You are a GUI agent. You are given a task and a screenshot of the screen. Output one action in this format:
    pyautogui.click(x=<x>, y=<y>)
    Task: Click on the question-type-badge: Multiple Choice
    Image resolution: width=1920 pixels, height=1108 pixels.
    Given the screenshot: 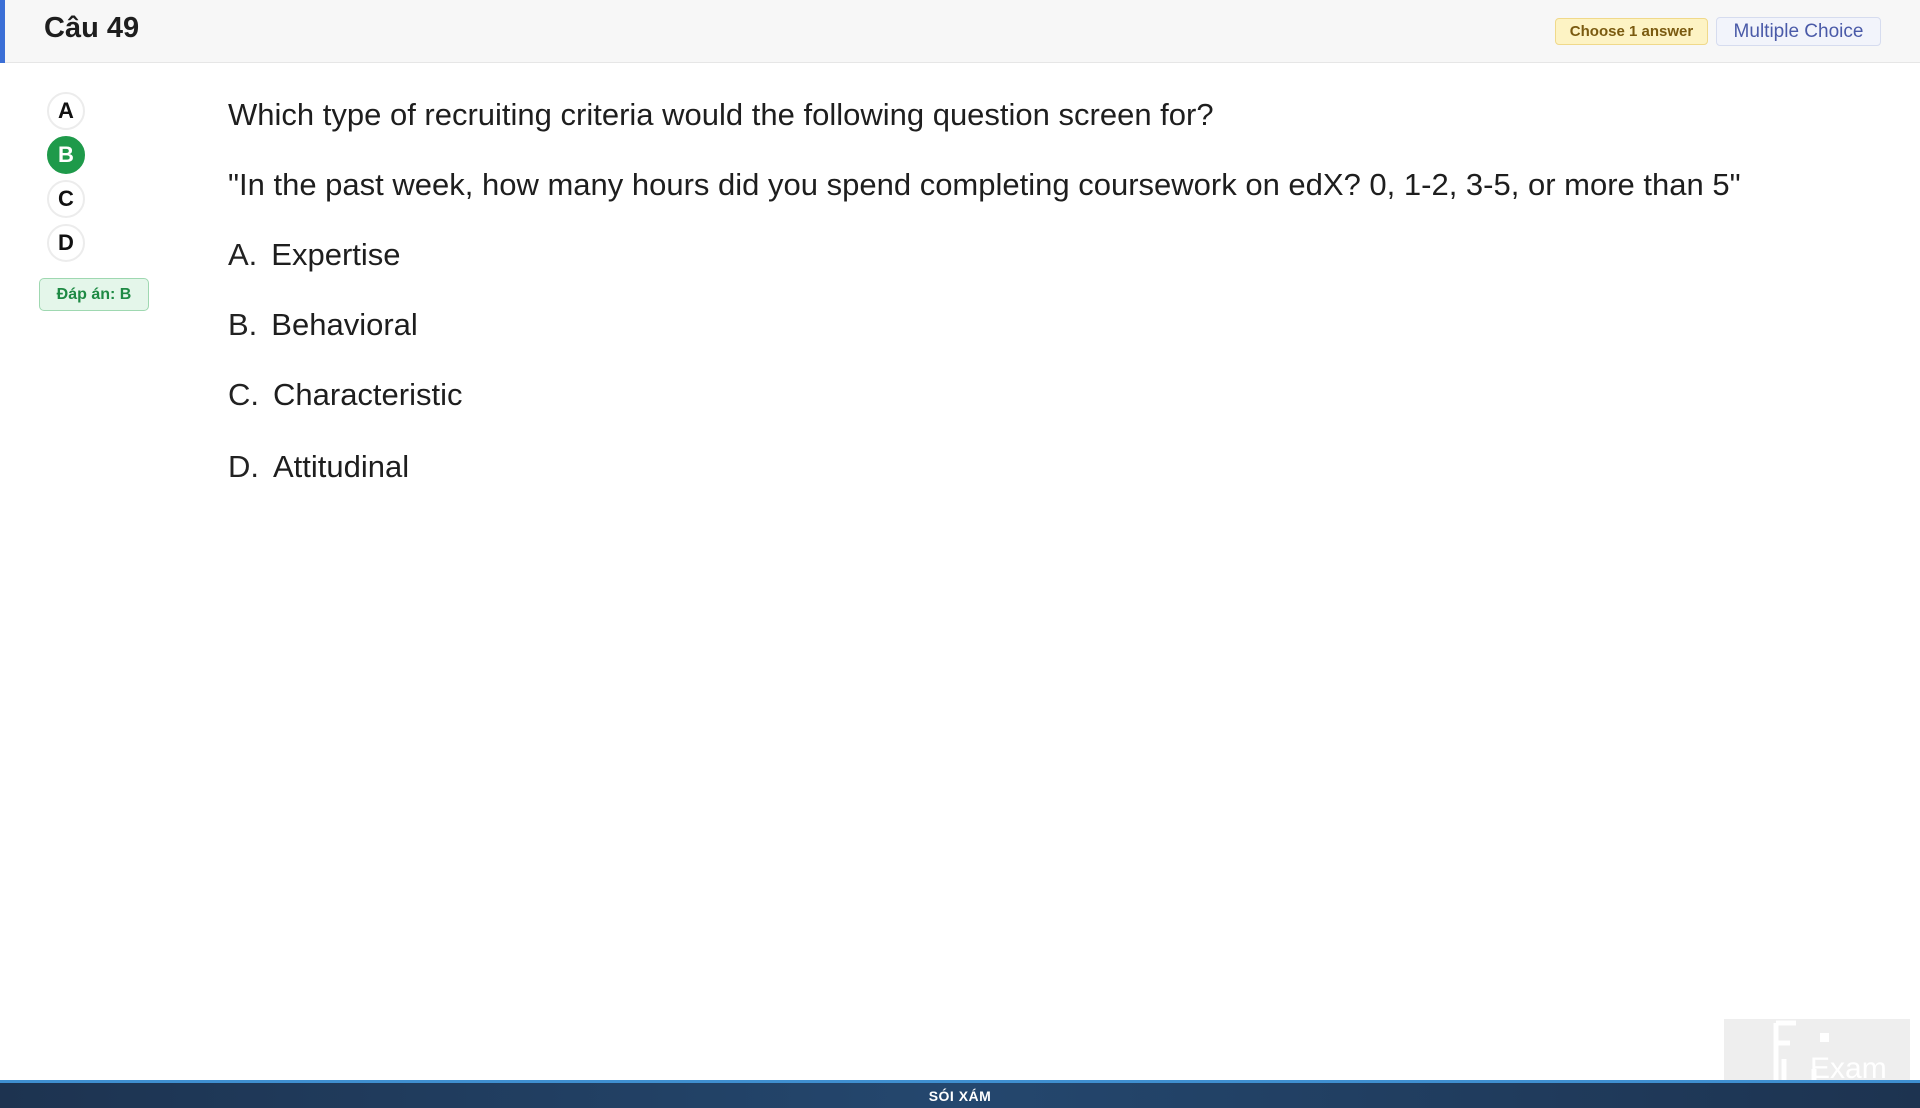 What is the action you would take?
    pyautogui.click(x=1798, y=31)
    